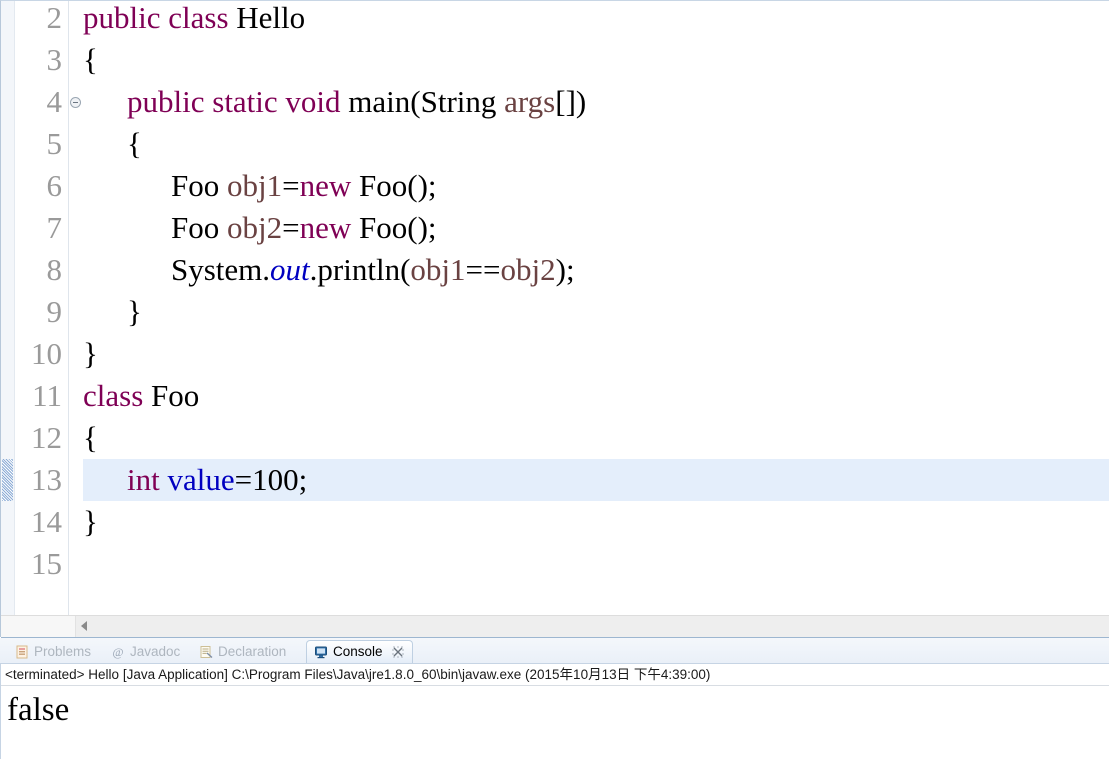  What do you see at coordinates (206, 652) in the screenshot?
I see `declaration-icon` at bounding box center [206, 652].